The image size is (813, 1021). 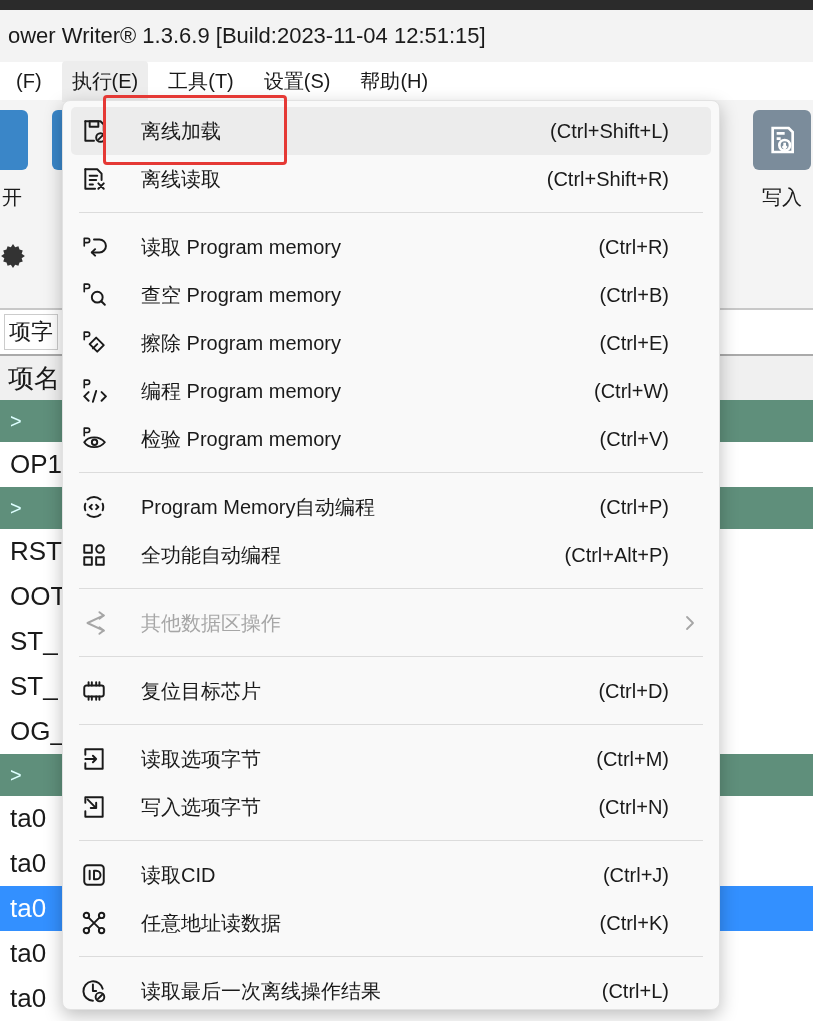 I want to click on document-x-icon, so click(x=94, y=179).